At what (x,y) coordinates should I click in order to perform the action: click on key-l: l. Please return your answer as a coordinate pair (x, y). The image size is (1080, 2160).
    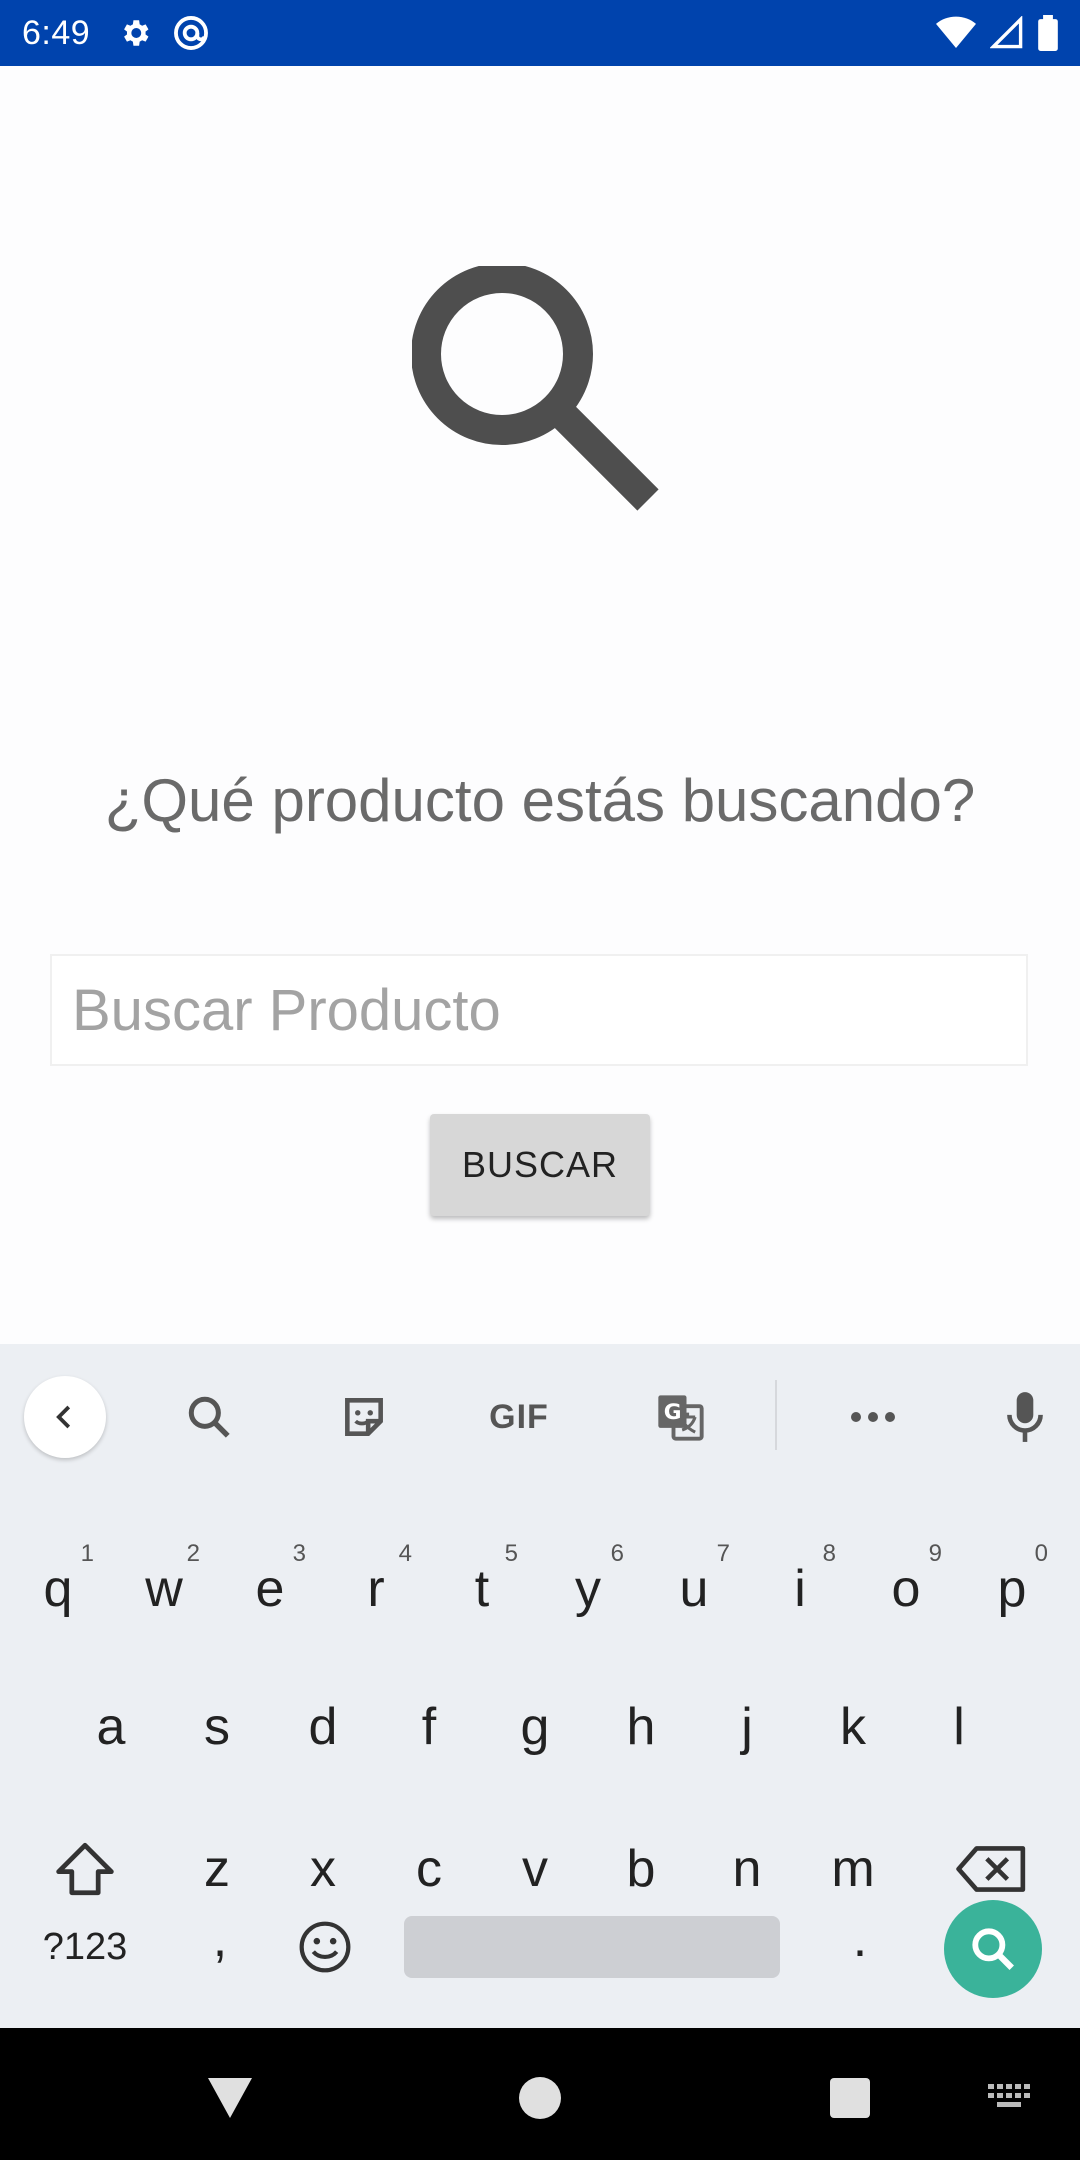
    Looking at the image, I should click on (959, 1727).